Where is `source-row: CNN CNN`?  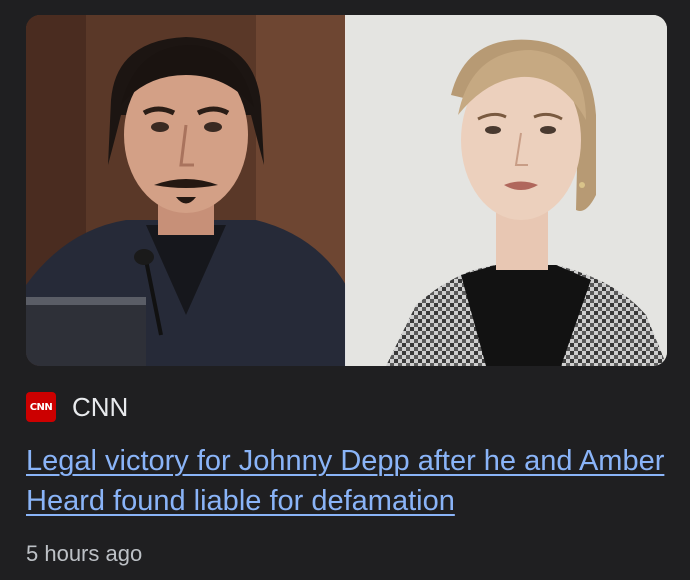 source-row: CNN CNN is located at coordinates (77, 407).